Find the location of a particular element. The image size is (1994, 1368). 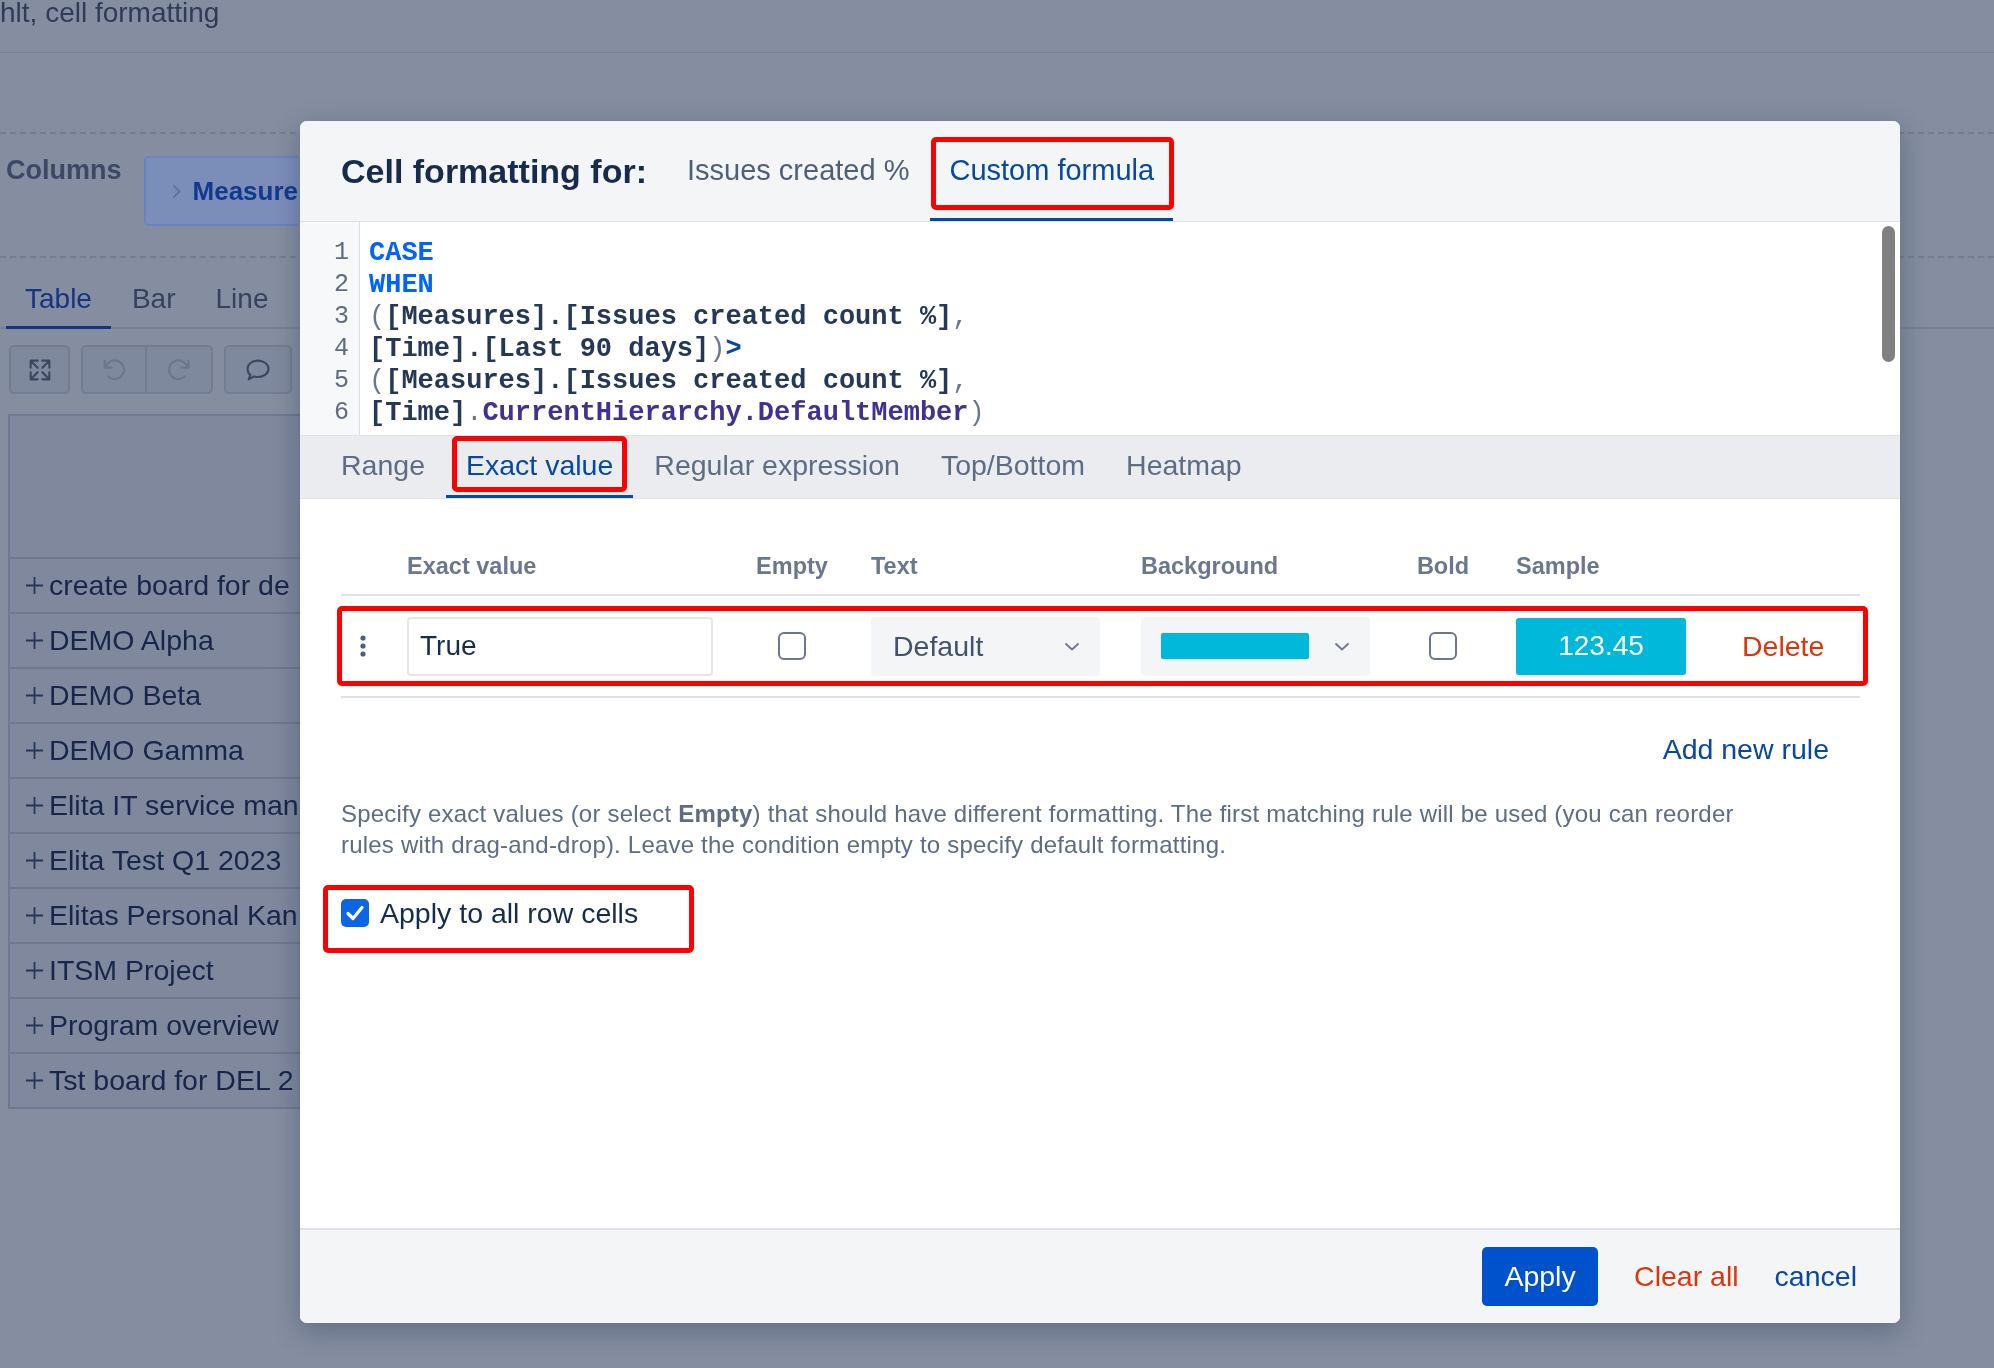

view-tab: Table is located at coordinates (58, 300).